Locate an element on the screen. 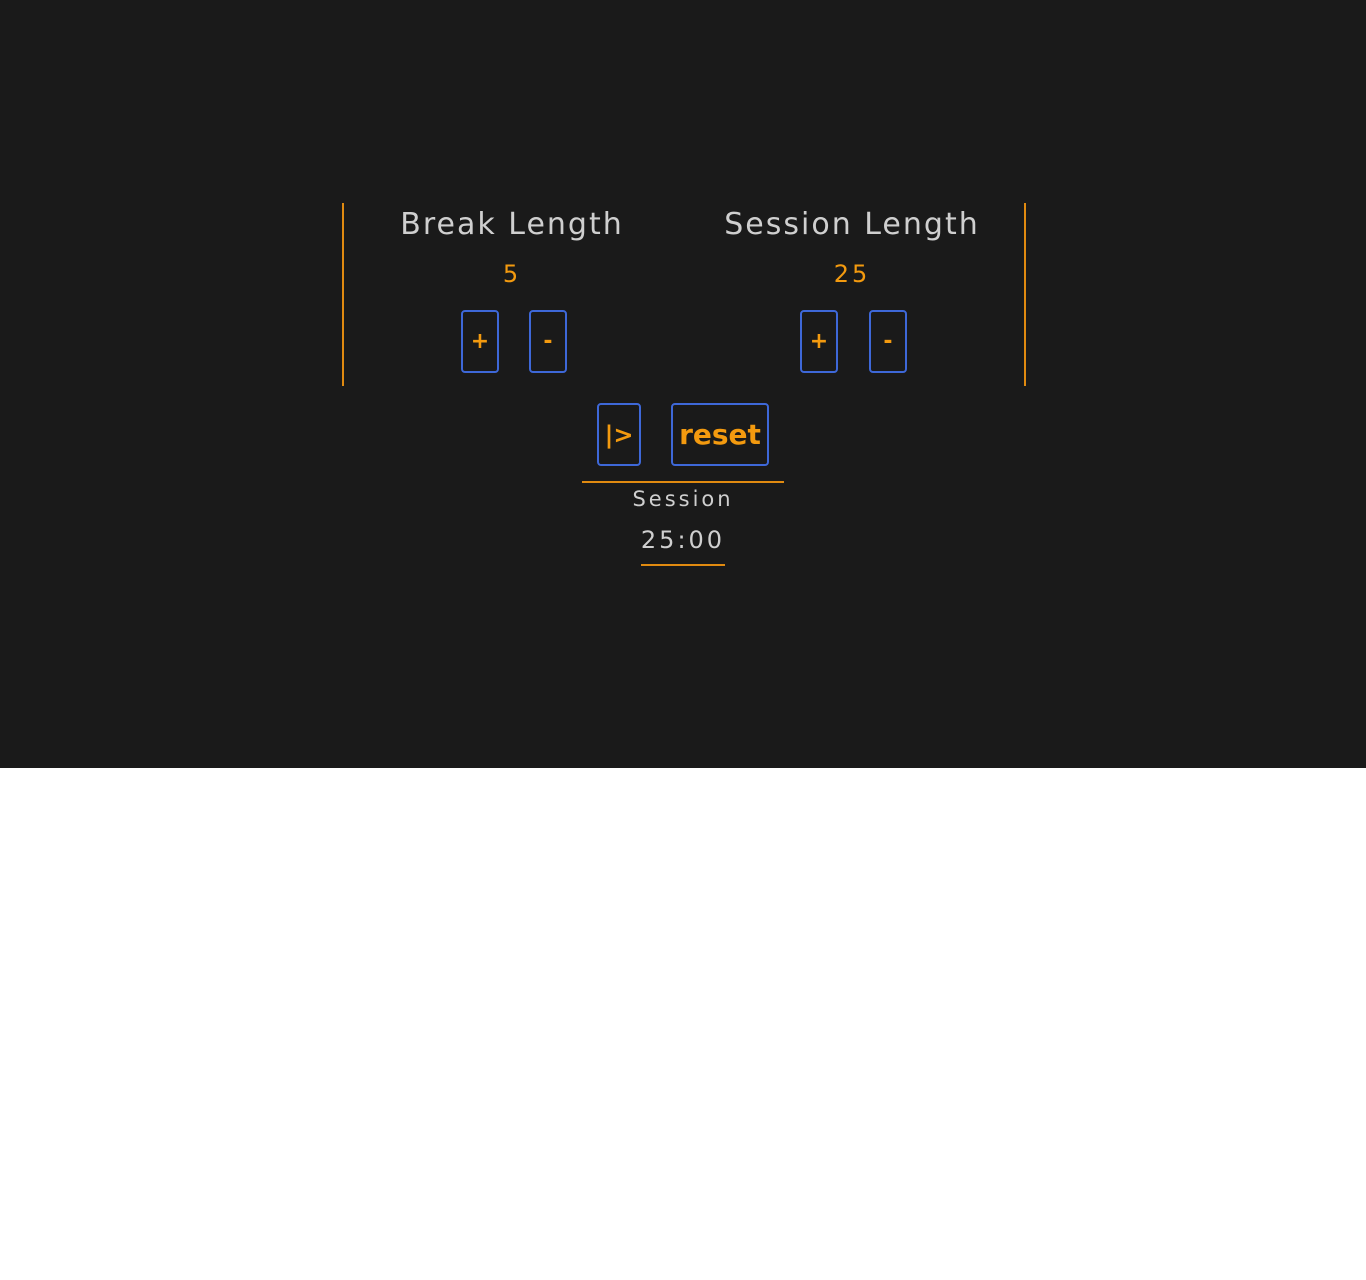 The width and height of the screenshot is (1366, 1280). timer-top-divider is located at coordinates (683, 482).